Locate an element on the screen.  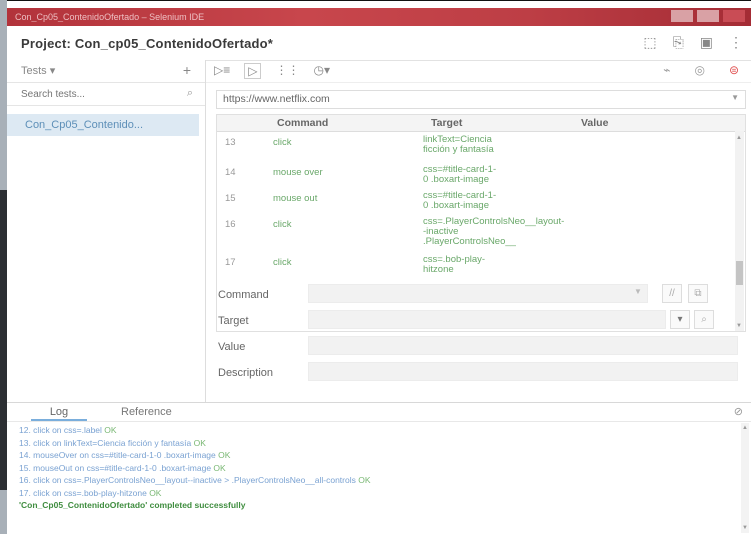
log-line: 17. click on css=.bob-play-hitzone OK is located at coordinates (90, 492).